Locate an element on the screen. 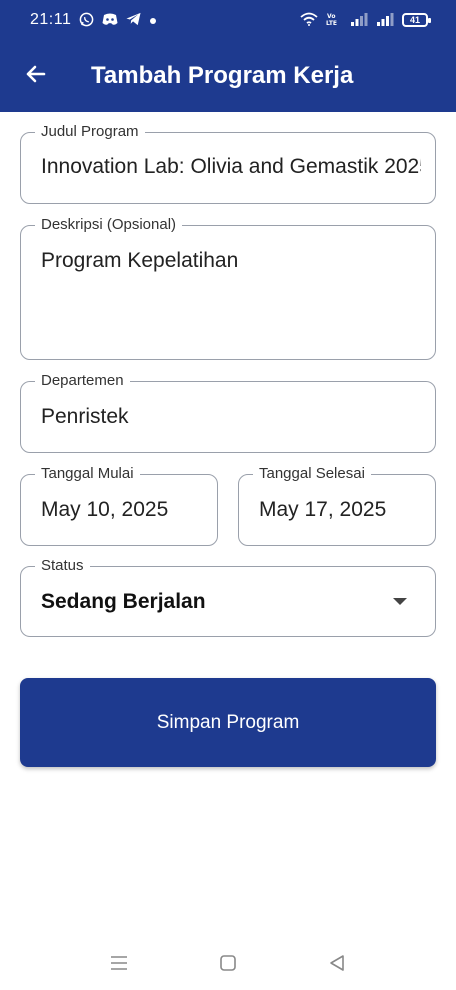 This screenshot has height=990, width=456. status-value: Sedang Berjalan is located at coordinates (123, 601).